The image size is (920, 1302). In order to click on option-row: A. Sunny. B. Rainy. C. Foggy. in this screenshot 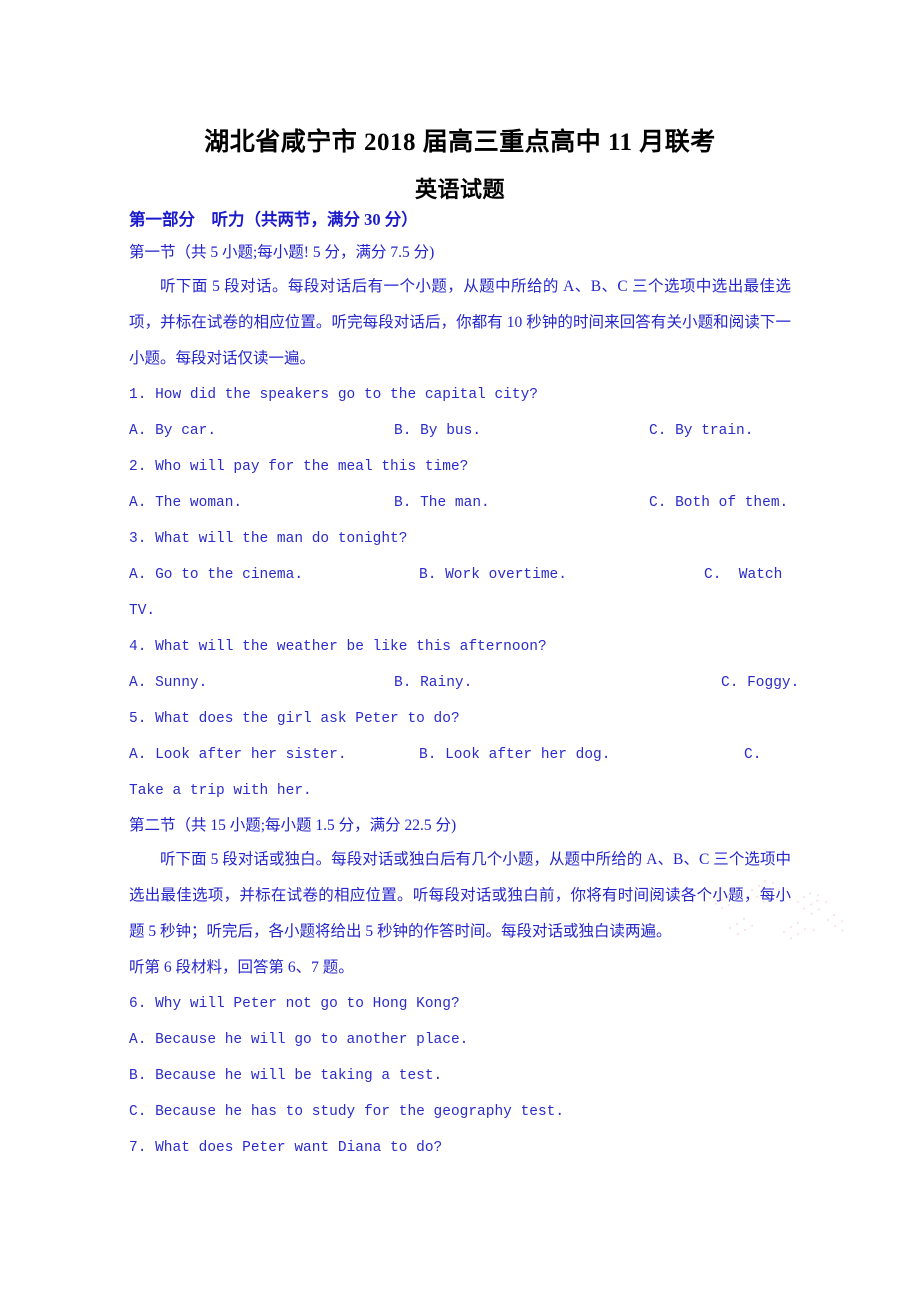, I will do `click(464, 683)`.